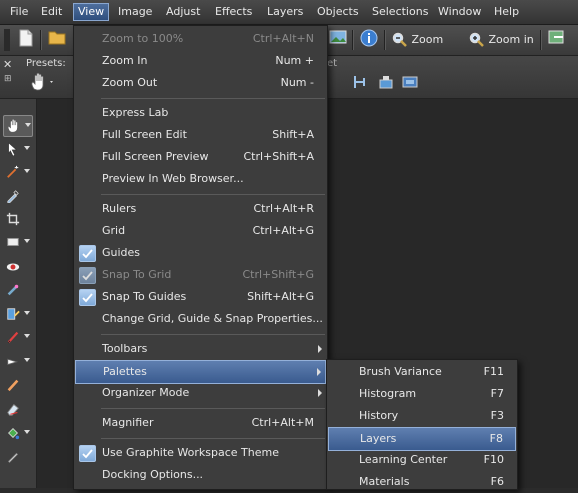 The width and height of the screenshot is (578, 493). What do you see at coordinates (125, 348) in the screenshot?
I see `menu-item-label: Toolbars` at bounding box center [125, 348].